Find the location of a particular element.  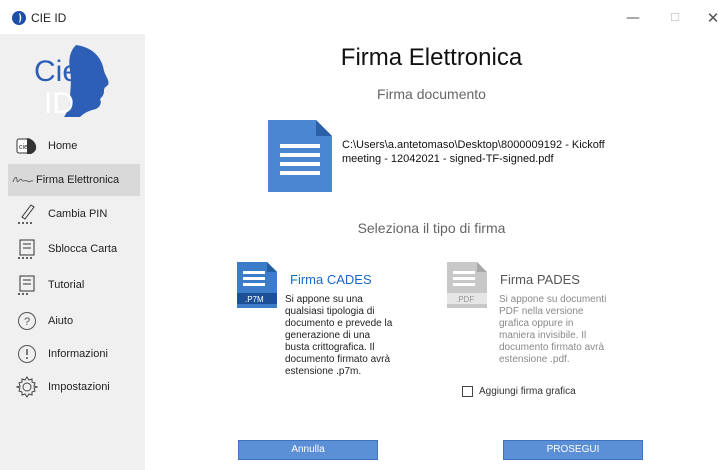

sidebar-item-home: cie Home is located at coordinates (74, 146).